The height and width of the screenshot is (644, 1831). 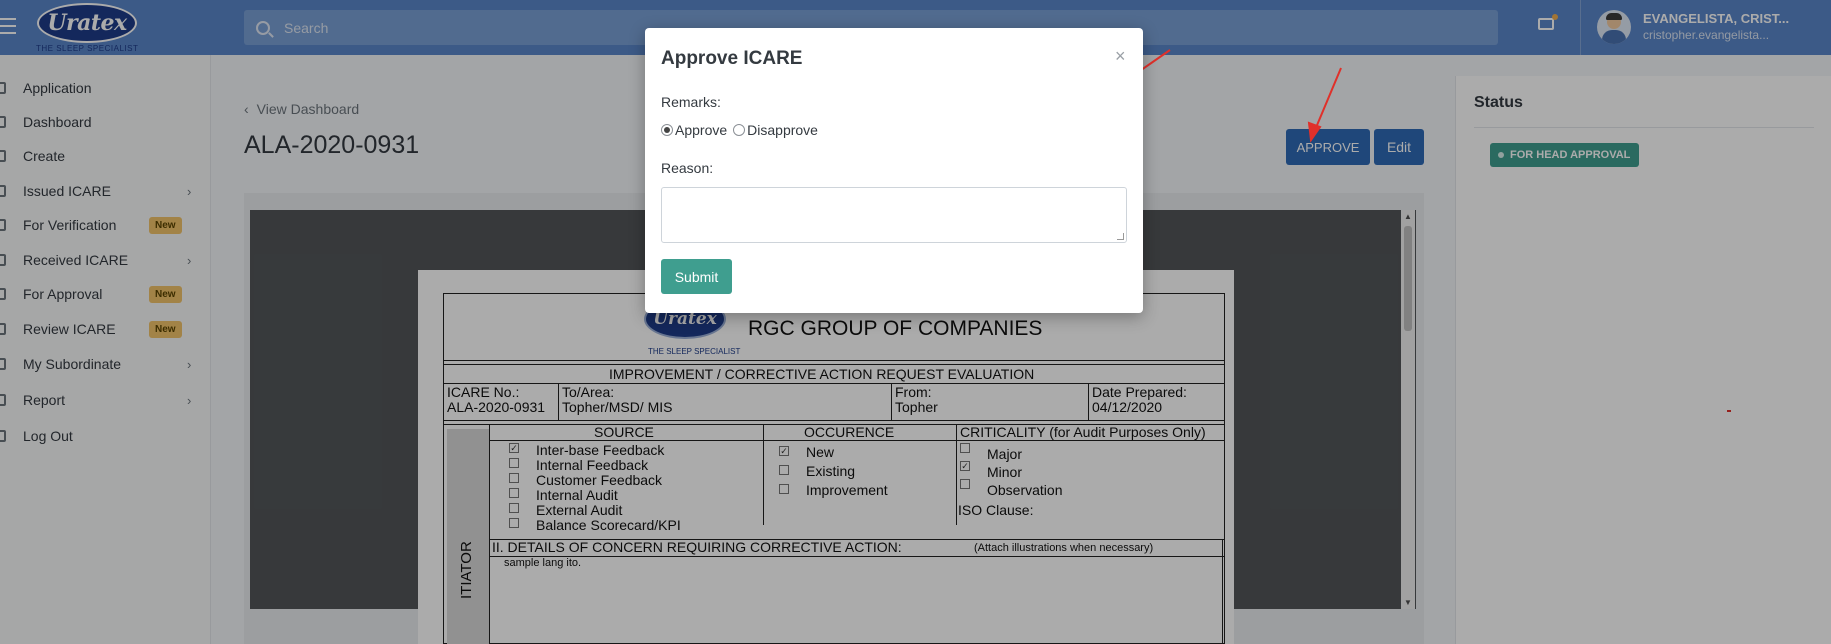 I want to click on submit-button: Submit, so click(x=696, y=276).